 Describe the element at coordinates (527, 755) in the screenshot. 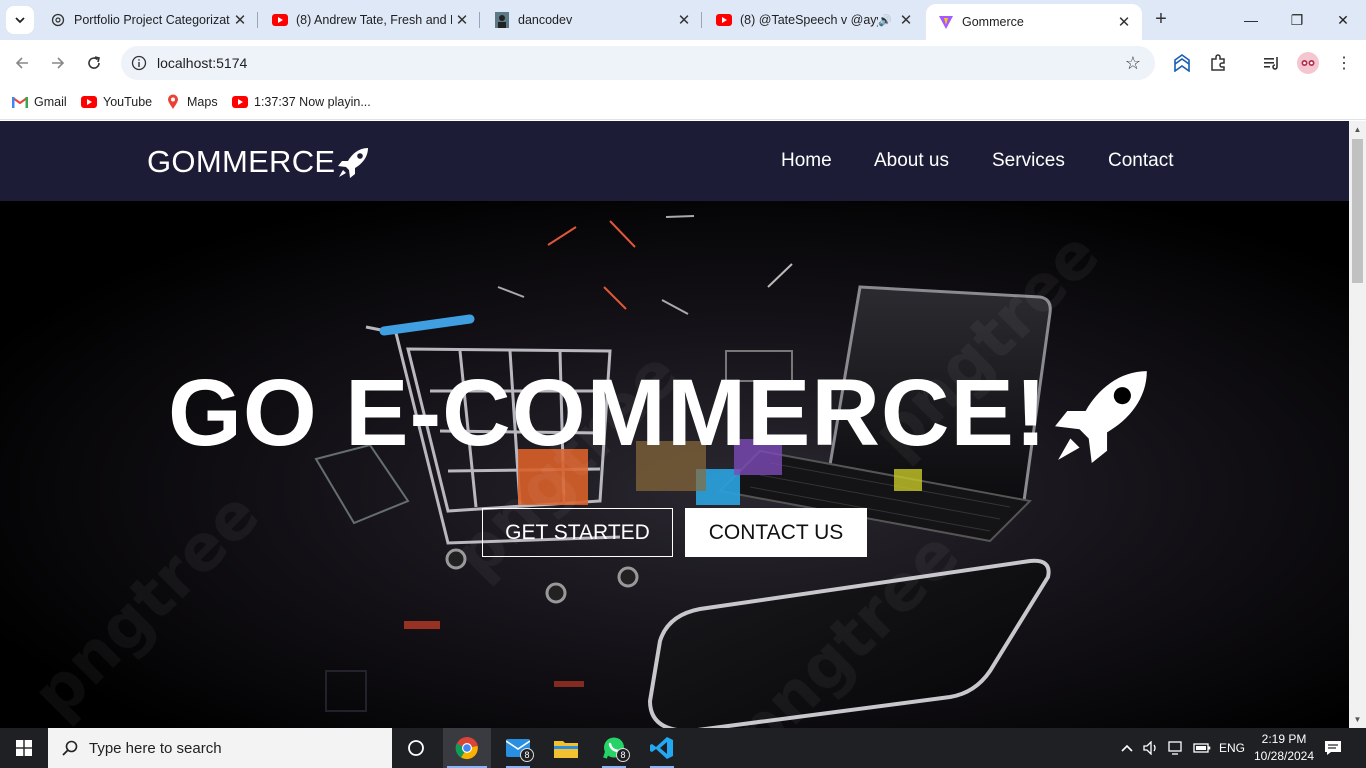

I see `mail-badge: 8` at that location.